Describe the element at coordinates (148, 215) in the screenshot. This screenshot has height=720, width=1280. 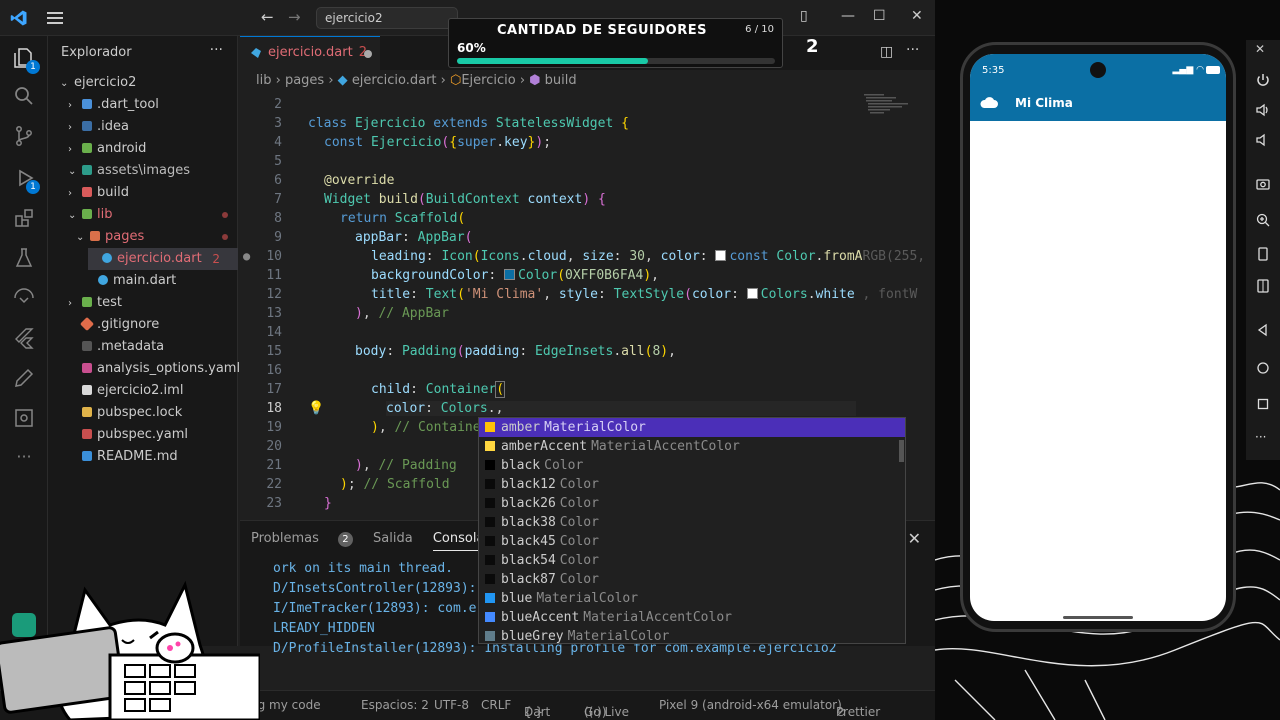
I see `tree-item: ⌄ lib` at that location.